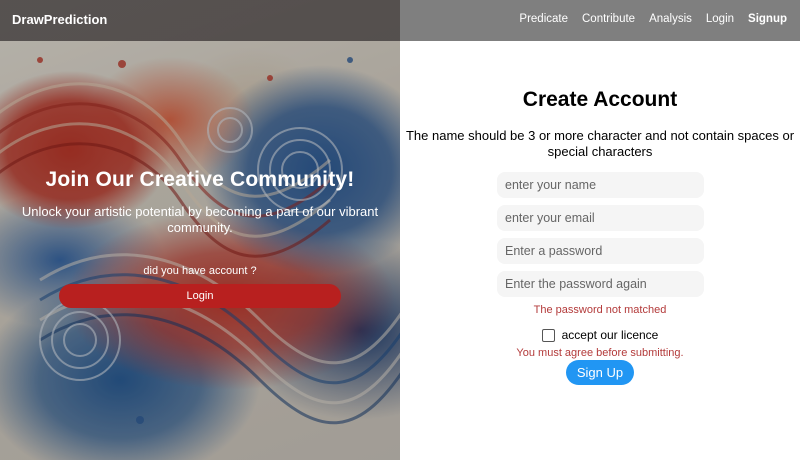 The height and width of the screenshot is (460, 800). I want to click on login-button: Login, so click(200, 296).